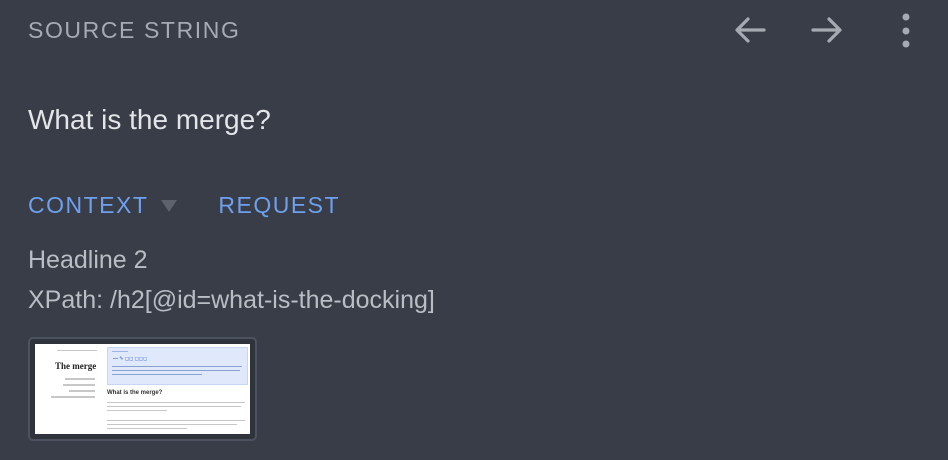  Describe the element at coordinates (231, 300) in the screenshot. I see `context-xpath: XPath: /h2[@id=what-is-the-docking]` at that location.